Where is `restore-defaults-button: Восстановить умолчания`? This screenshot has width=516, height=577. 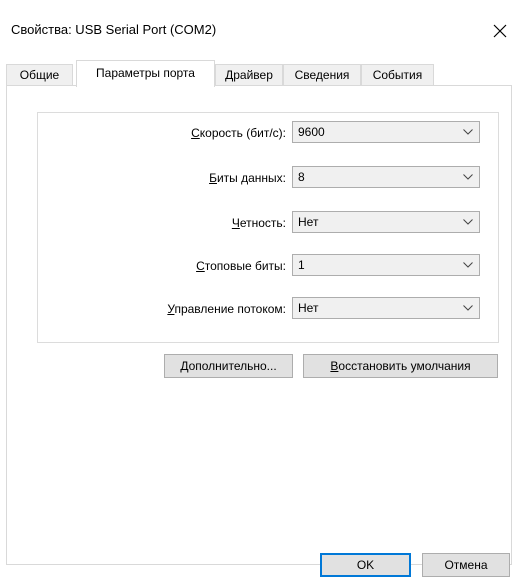 restore-defaults-button: Восстановить умолчания is located at coordinates (400, 366).